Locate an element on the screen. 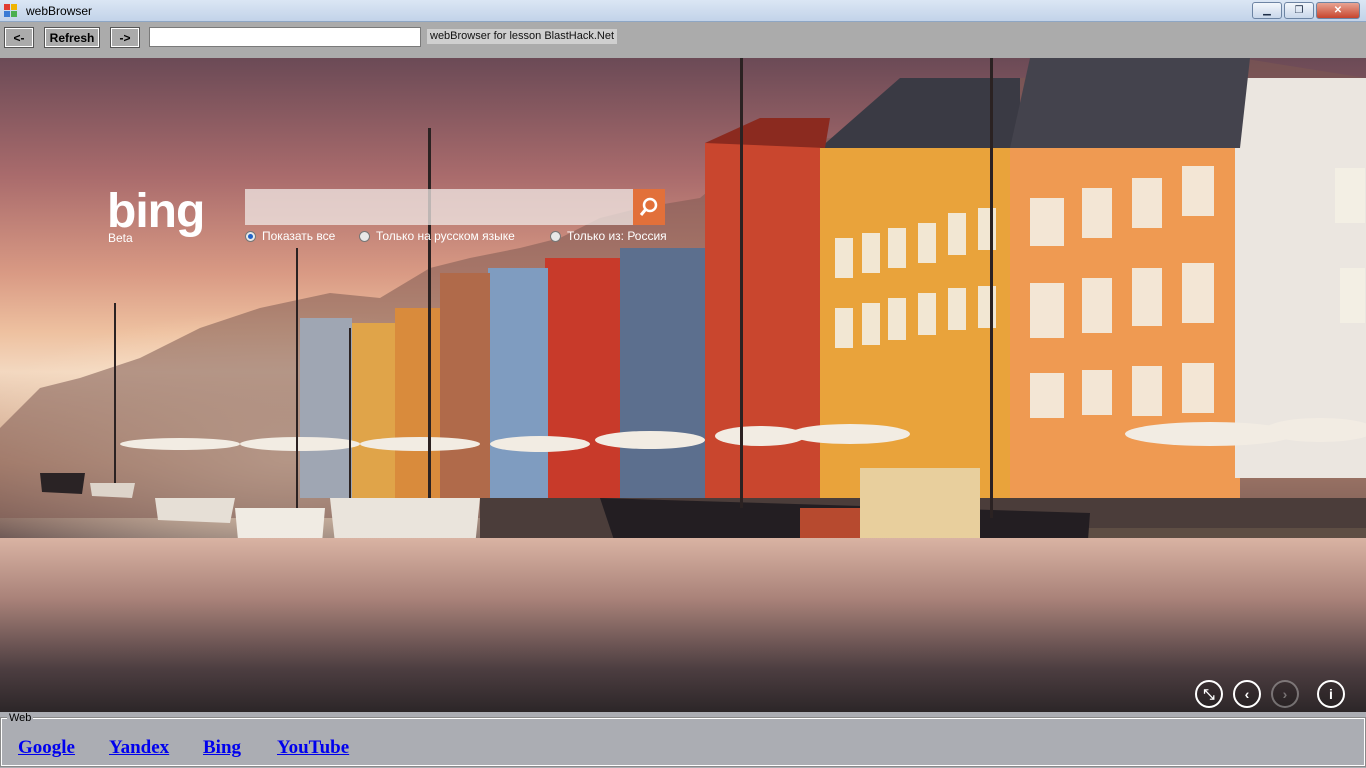  close-icon: ✕ is located at coordinates (1338, 10).